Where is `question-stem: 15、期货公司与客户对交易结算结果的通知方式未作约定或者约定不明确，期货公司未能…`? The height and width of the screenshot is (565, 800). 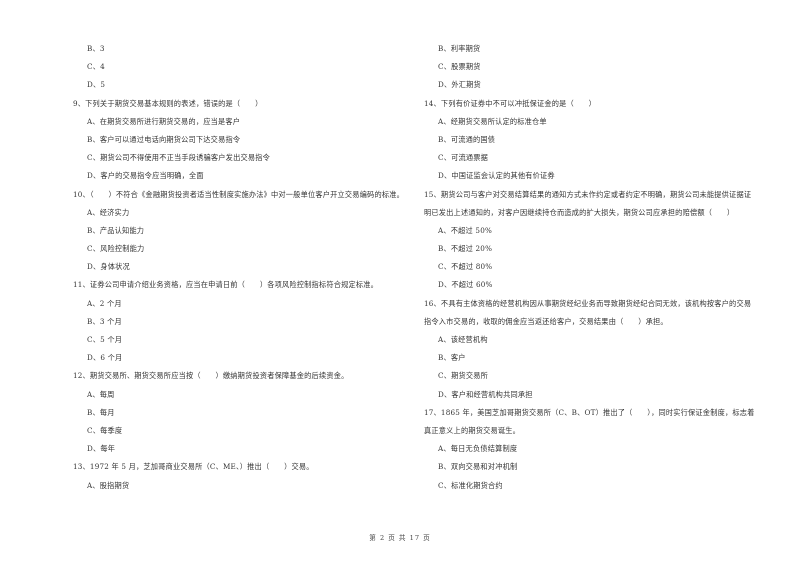
question-stem: 15、期货公司与客户对交易结算结果的通知方式未作约定或者约定不明确，期货公司未能… is located at coordinates (588, 203).